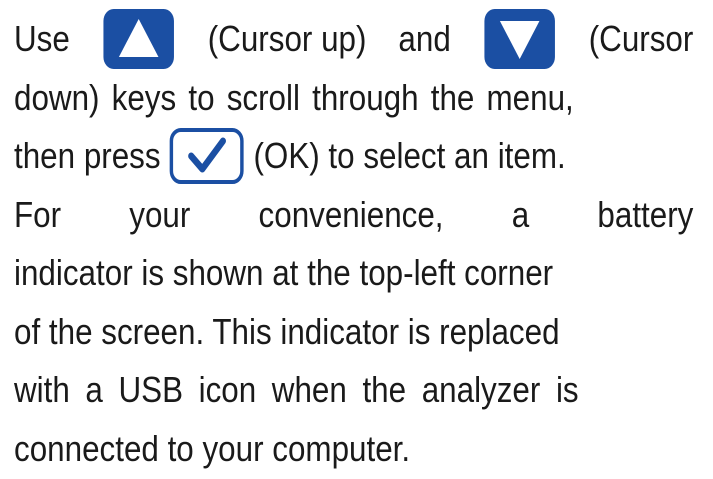 This screenshot has height=479, width=713. What do you see at coordinates (351, 214) in the screenshot?
I see `word-convenience: convenience,` at bounding box center [351, 214].